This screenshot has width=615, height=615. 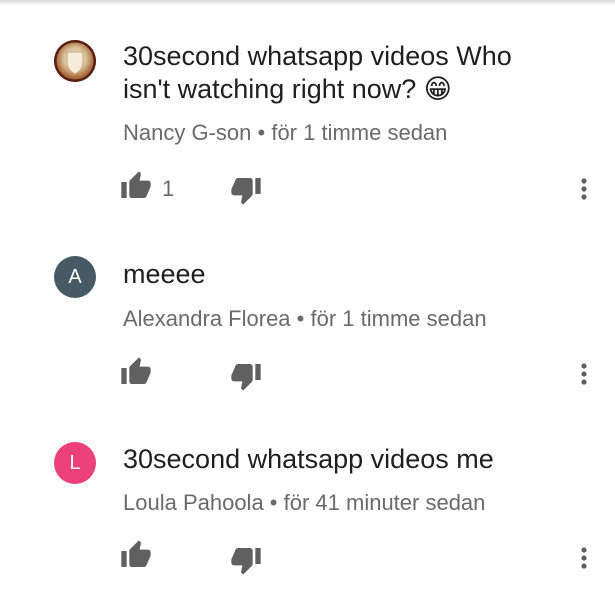 I want to click on comment-meta: Loula Pahoola • för 41 minuter sedan, so click(x=353, y=503).